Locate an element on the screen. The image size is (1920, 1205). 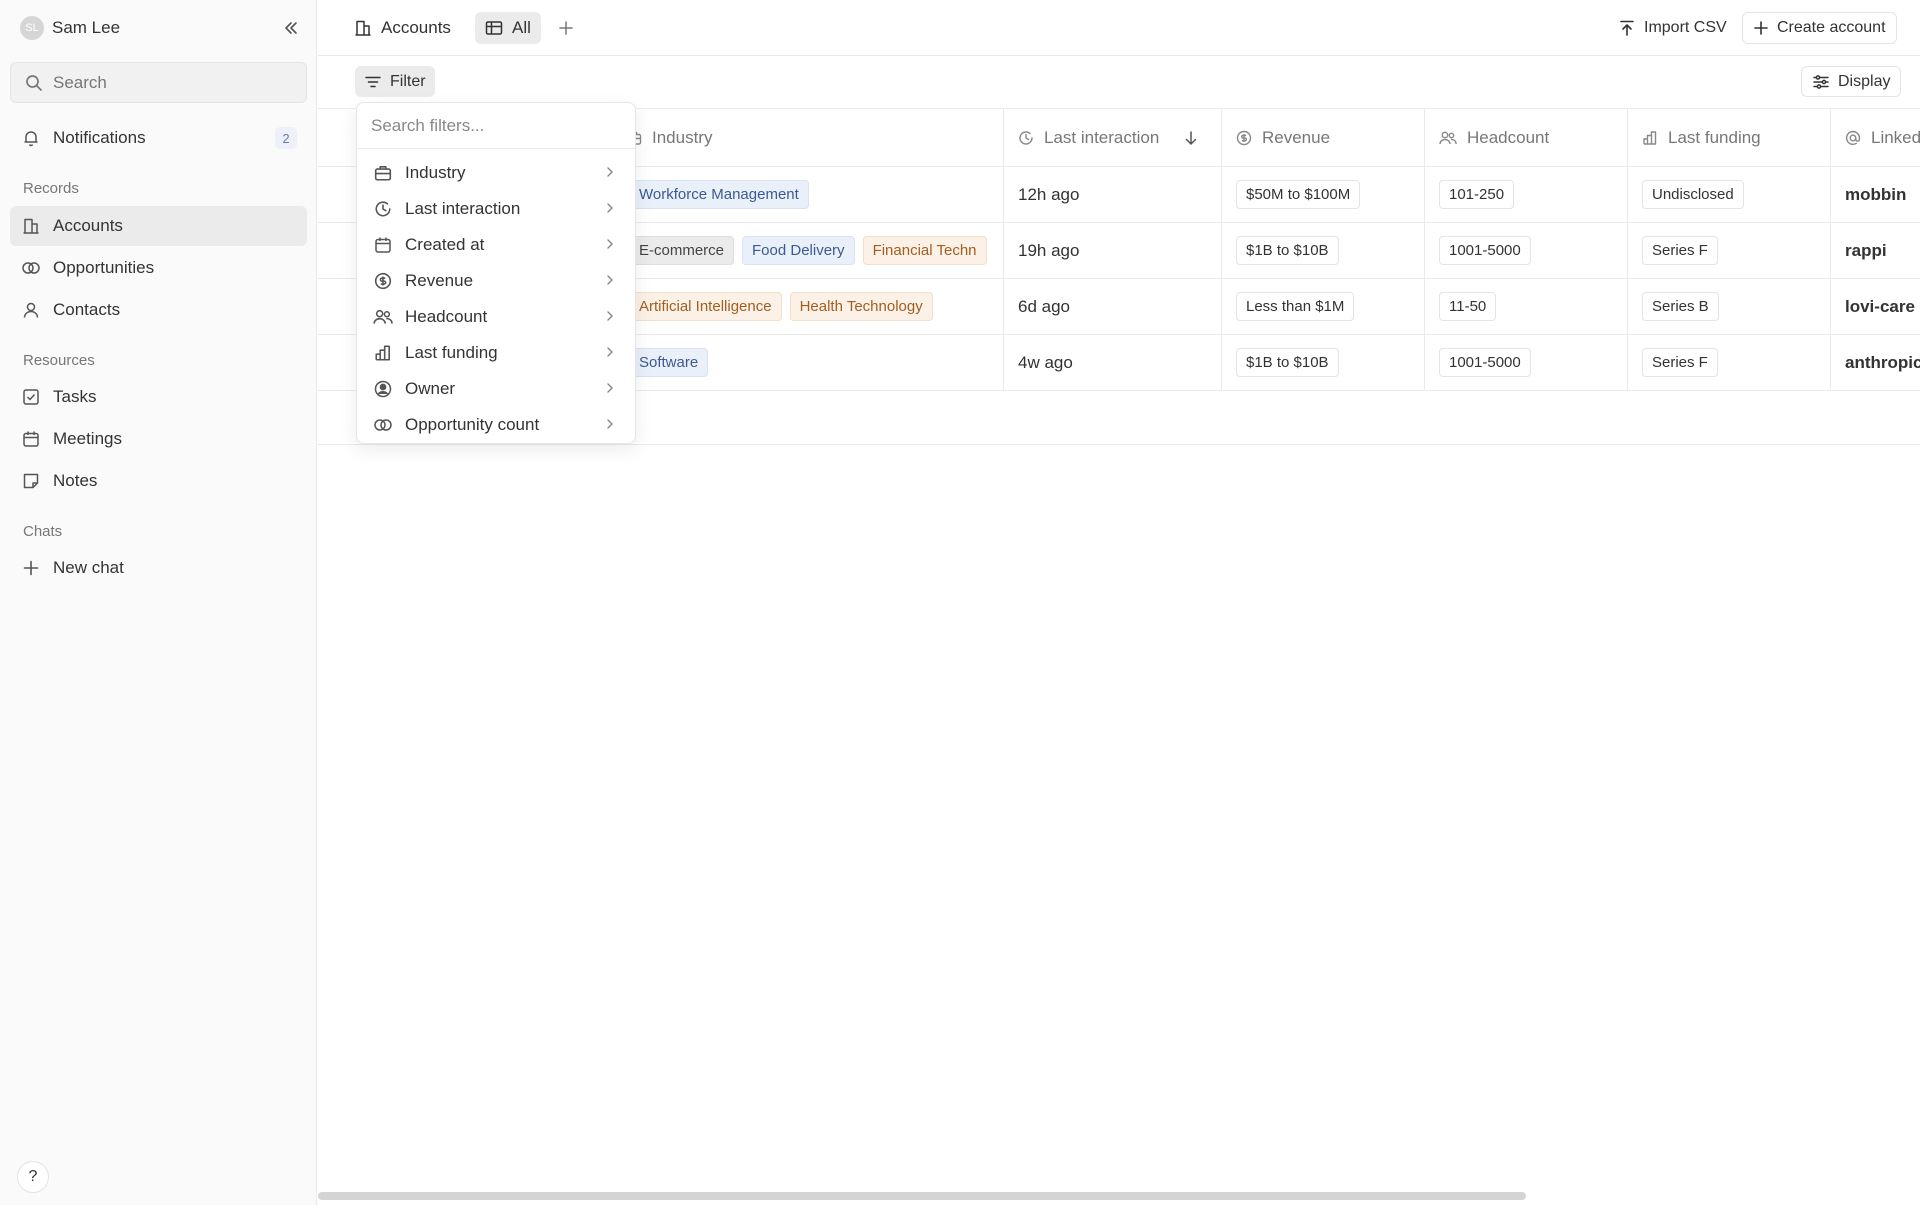
filter-search-input is located at coordinates (496, 125).